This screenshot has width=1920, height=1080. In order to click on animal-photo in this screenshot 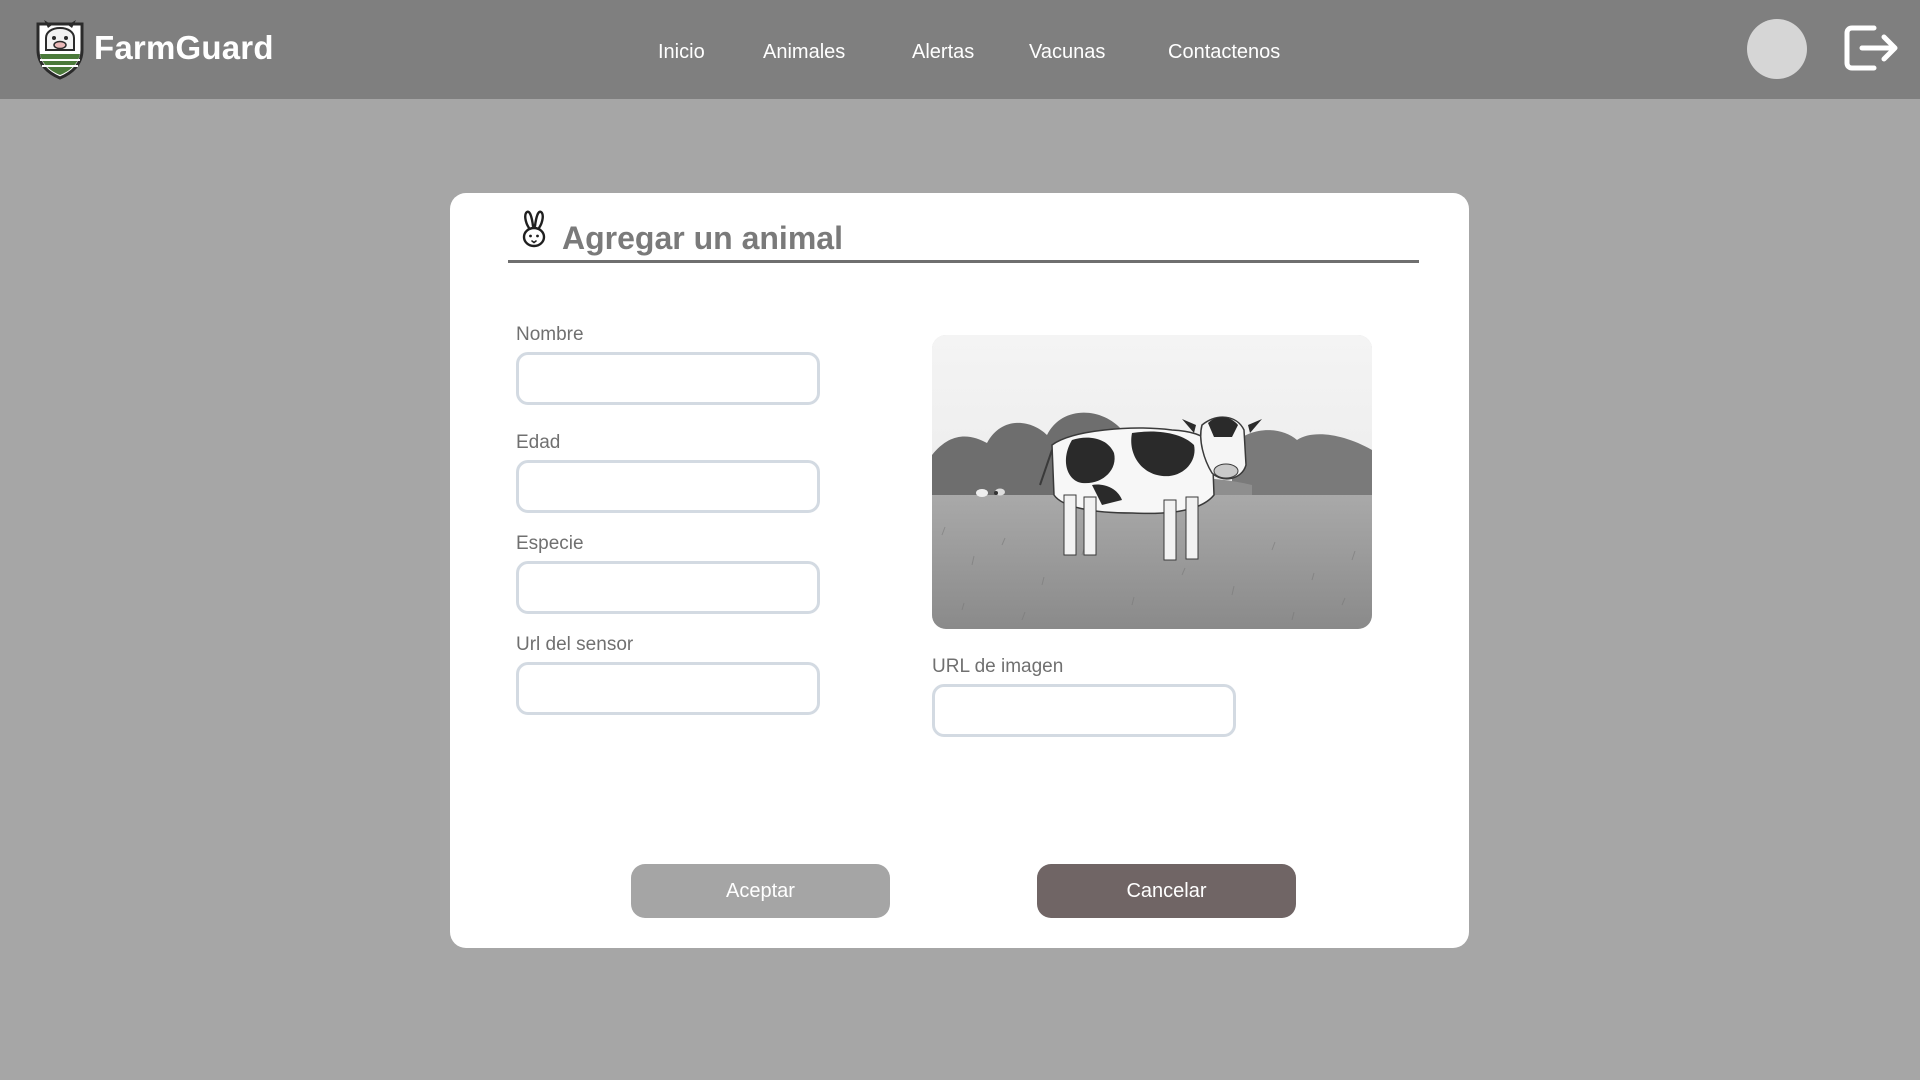, I will do `click(1152, 482)`.